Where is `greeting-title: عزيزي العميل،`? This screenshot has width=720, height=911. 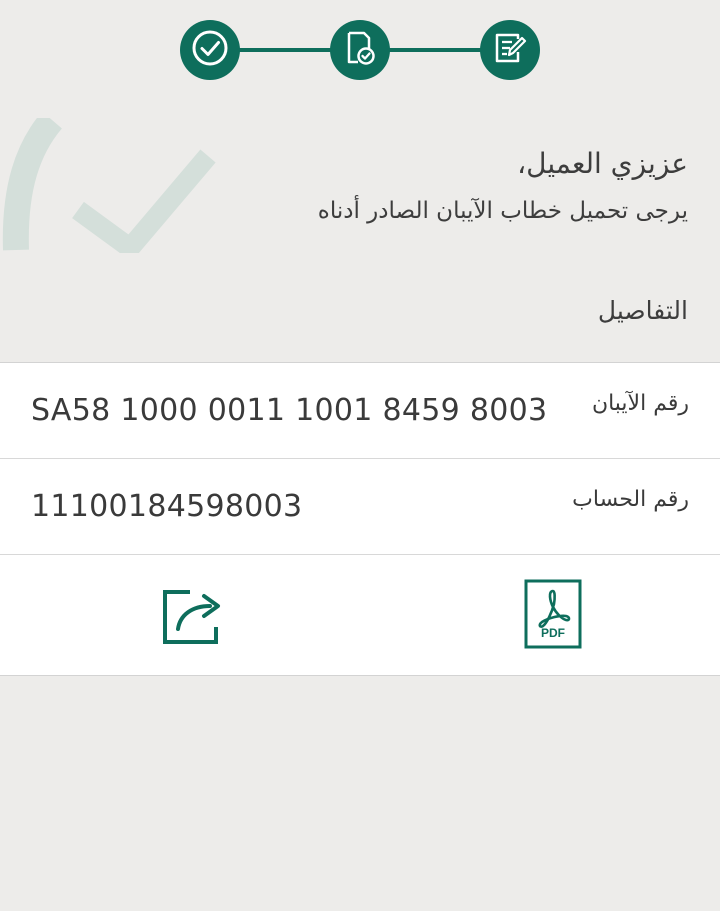 greeting-title: عزيزي العميل، is located at coordinates (602, 163).